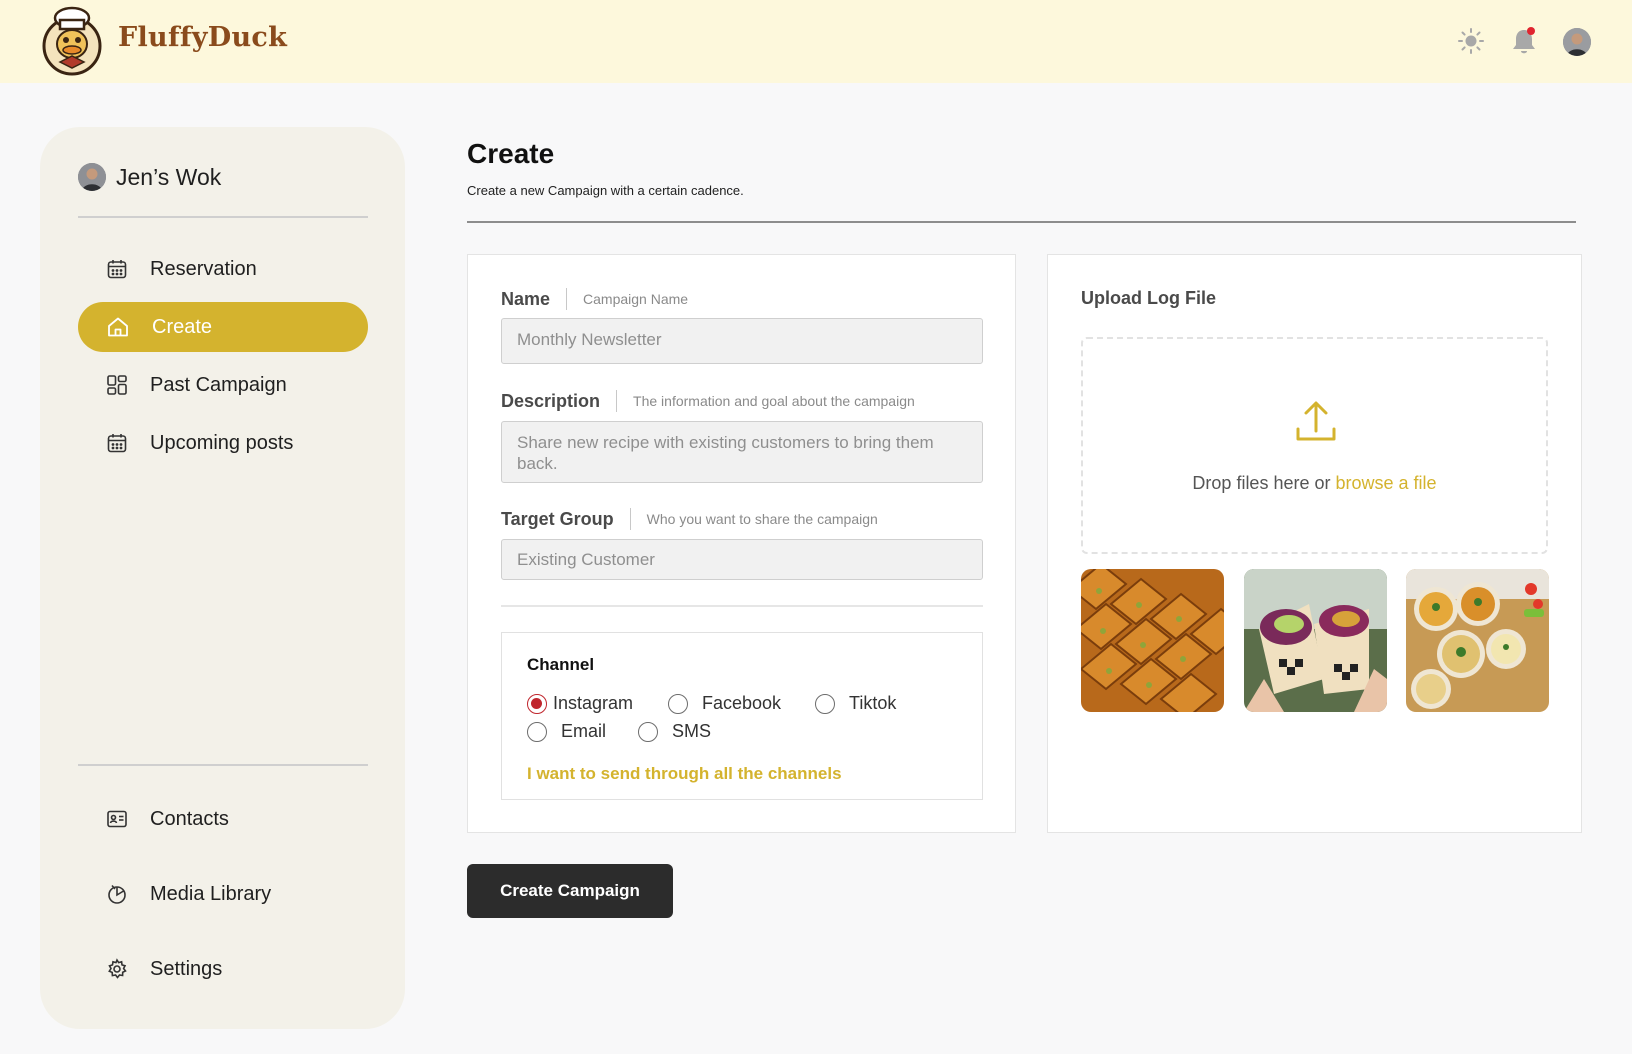 Image resolution: width=1632 pixels, height=1054 pixels. What do you see at coordinates (742, 703) in the screenshot?
I see `radio-label: Facebook` at bounding box center [742, 703].